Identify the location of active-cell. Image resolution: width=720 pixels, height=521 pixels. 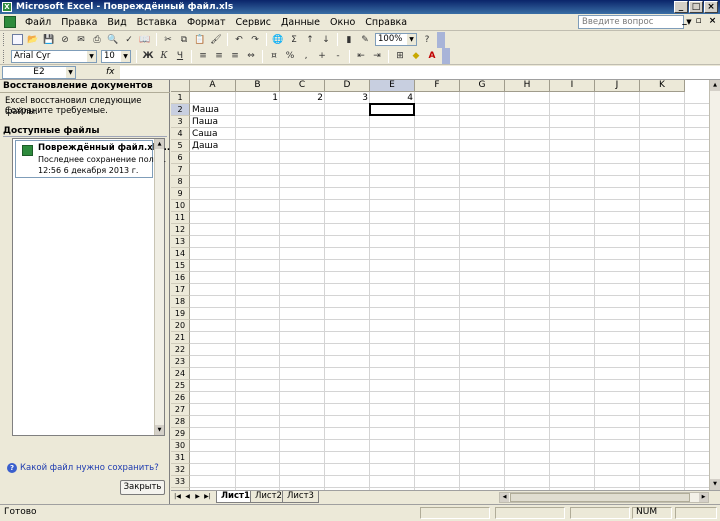
(392, 109).